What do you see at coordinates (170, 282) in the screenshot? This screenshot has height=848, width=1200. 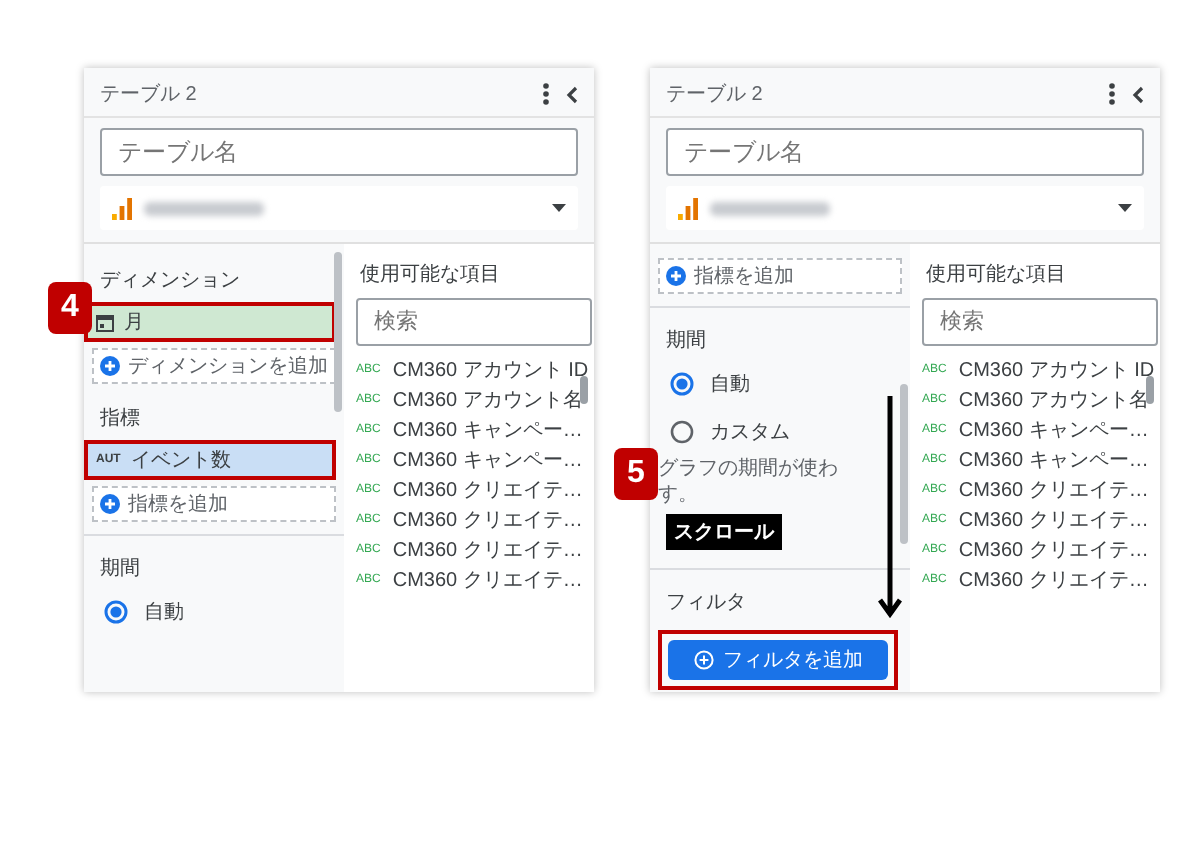 I see `section-heading: ディメンション` at bounding box center [170, 282].